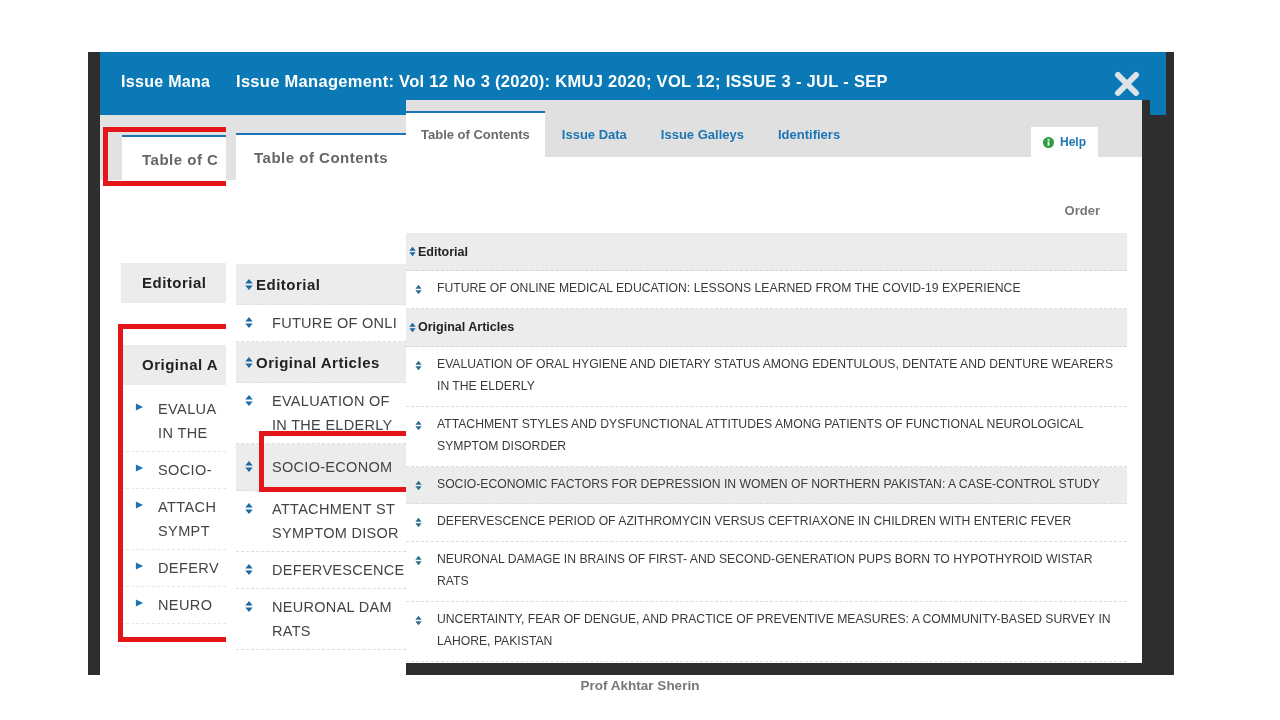 This screenshot has height=720, width=1280. I want to click on window-title: Issue Mana, so click(166, 81).